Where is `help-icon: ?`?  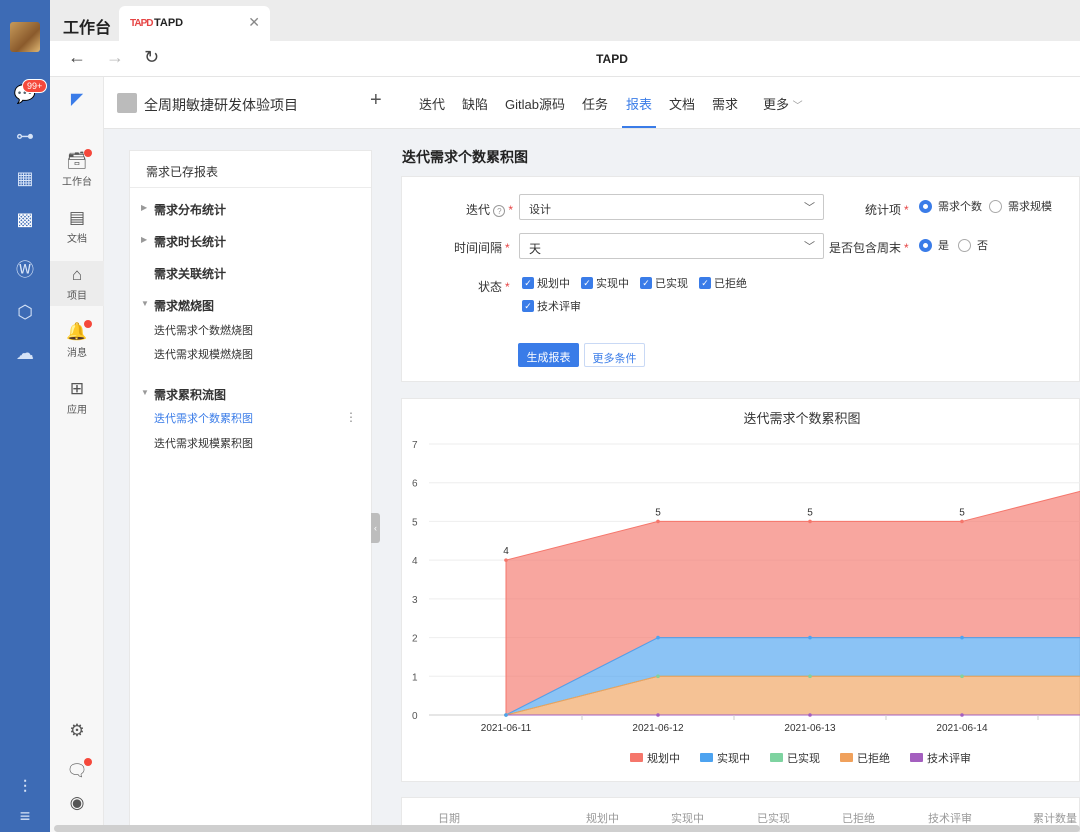 help-icon: ? is located at coordinates (499, 211).